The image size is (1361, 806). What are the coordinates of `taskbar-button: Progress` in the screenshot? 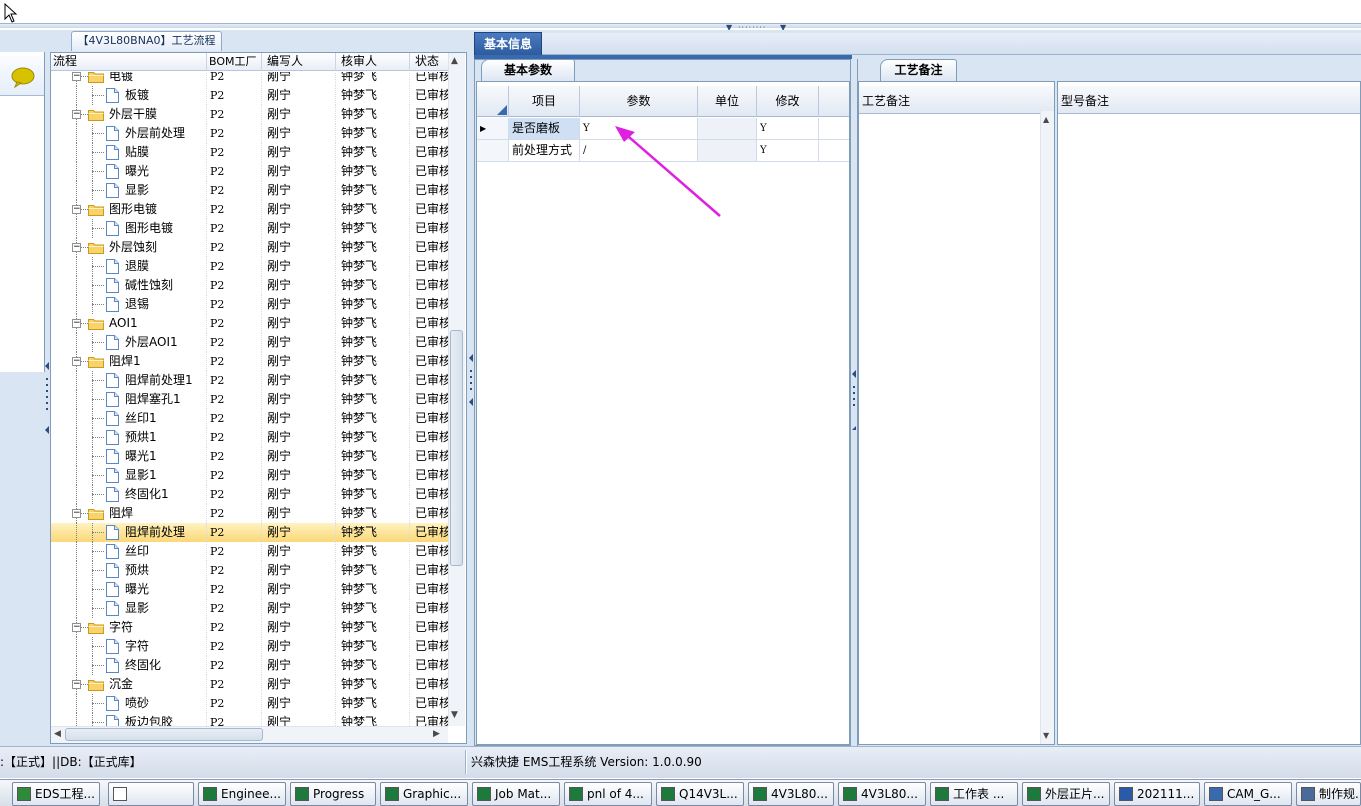 It's located at (333, 794).